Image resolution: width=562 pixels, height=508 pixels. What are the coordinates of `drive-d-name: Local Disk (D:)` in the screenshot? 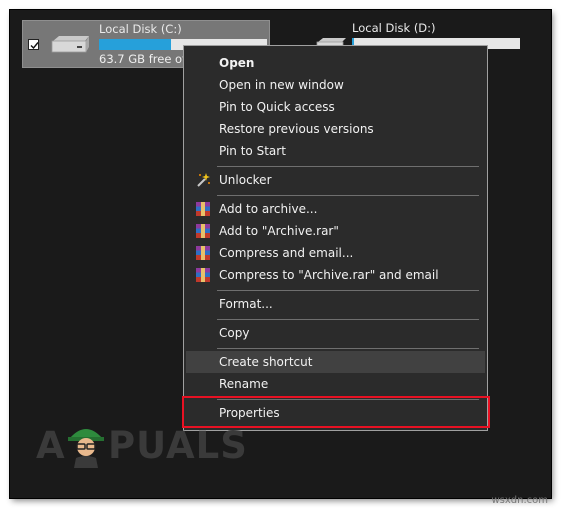 It's located at (394, 28).